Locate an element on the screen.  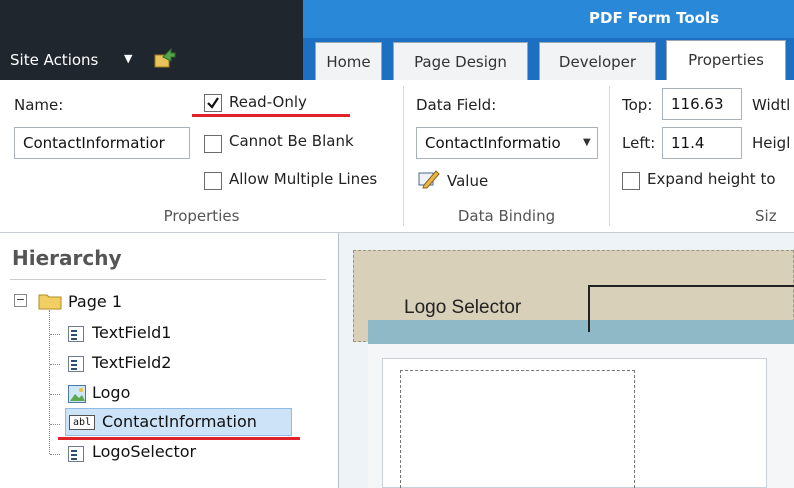
context-group-header: PDF Form Tools is located at coordinates (548, 19).